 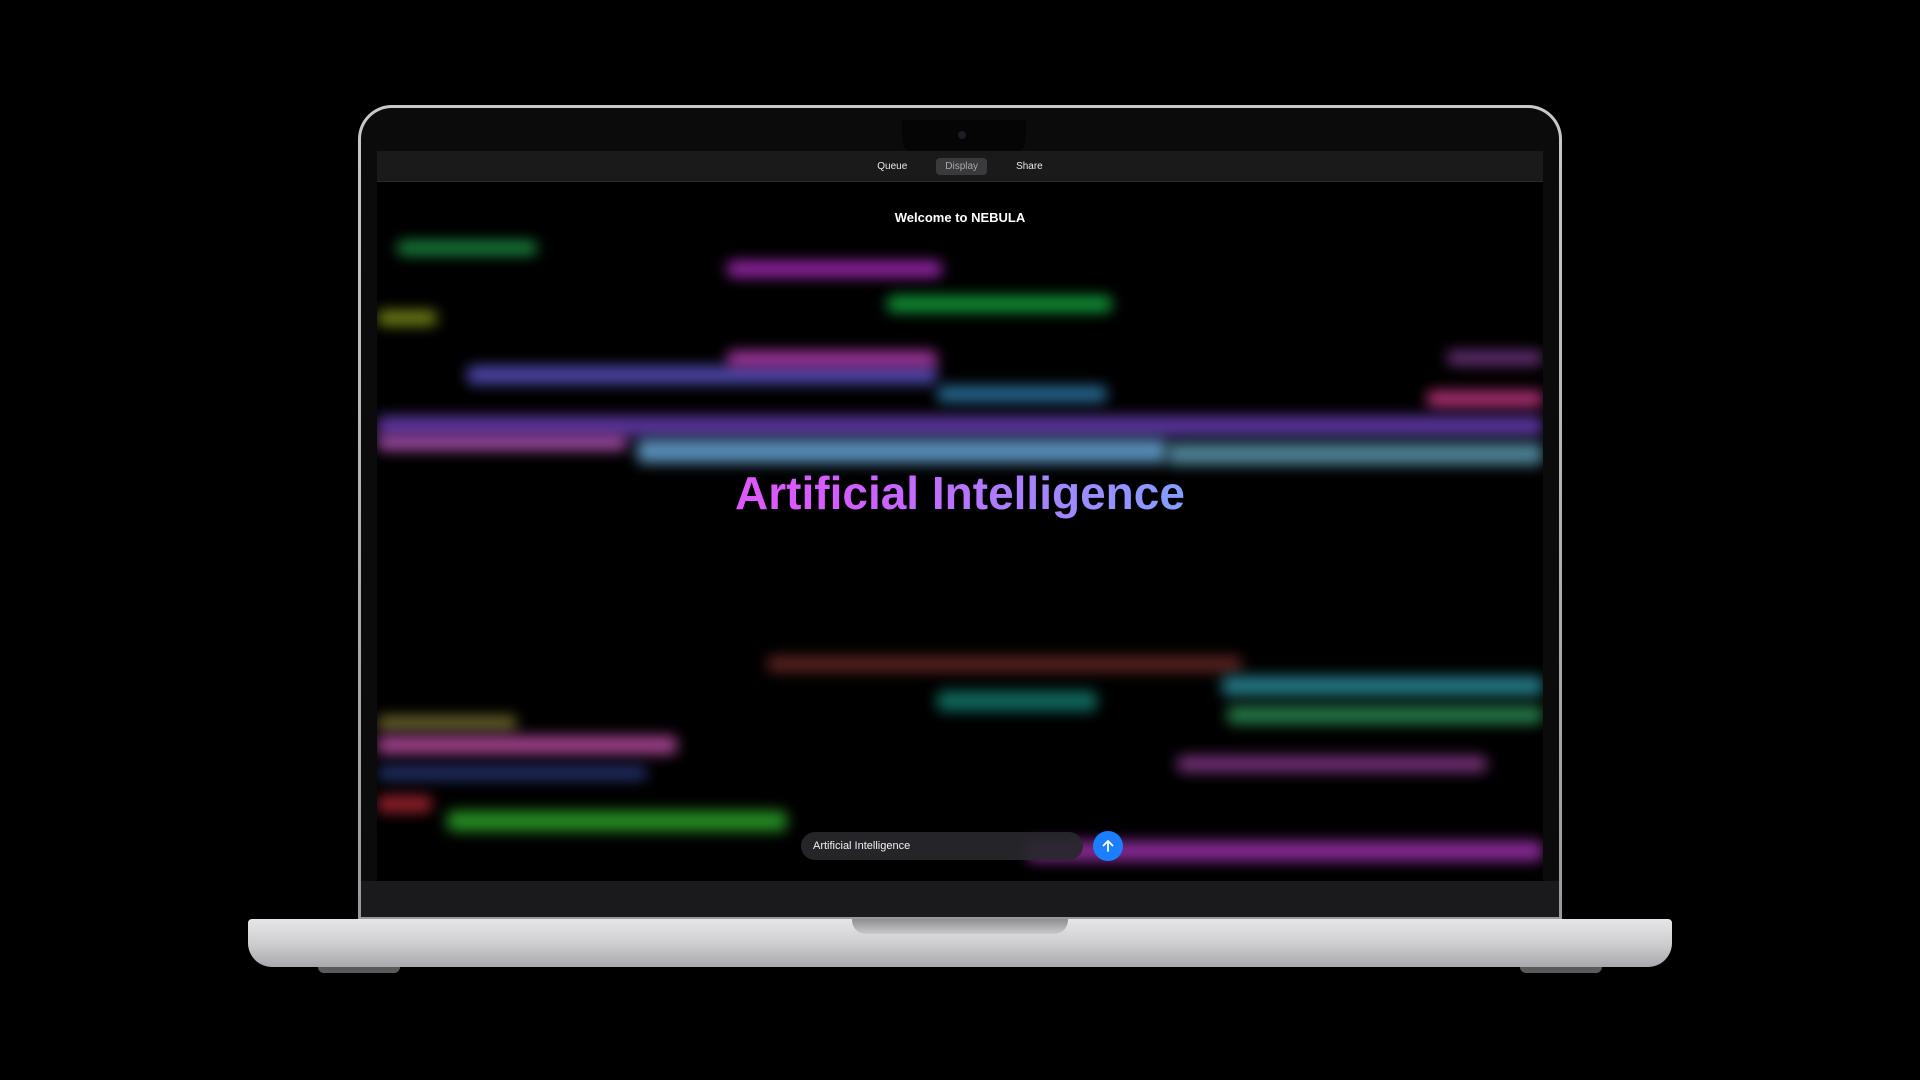 What do you see at coordinates (960, 926) in the screenshot?
I see `opening-notch` at bounding box center [960, 926].